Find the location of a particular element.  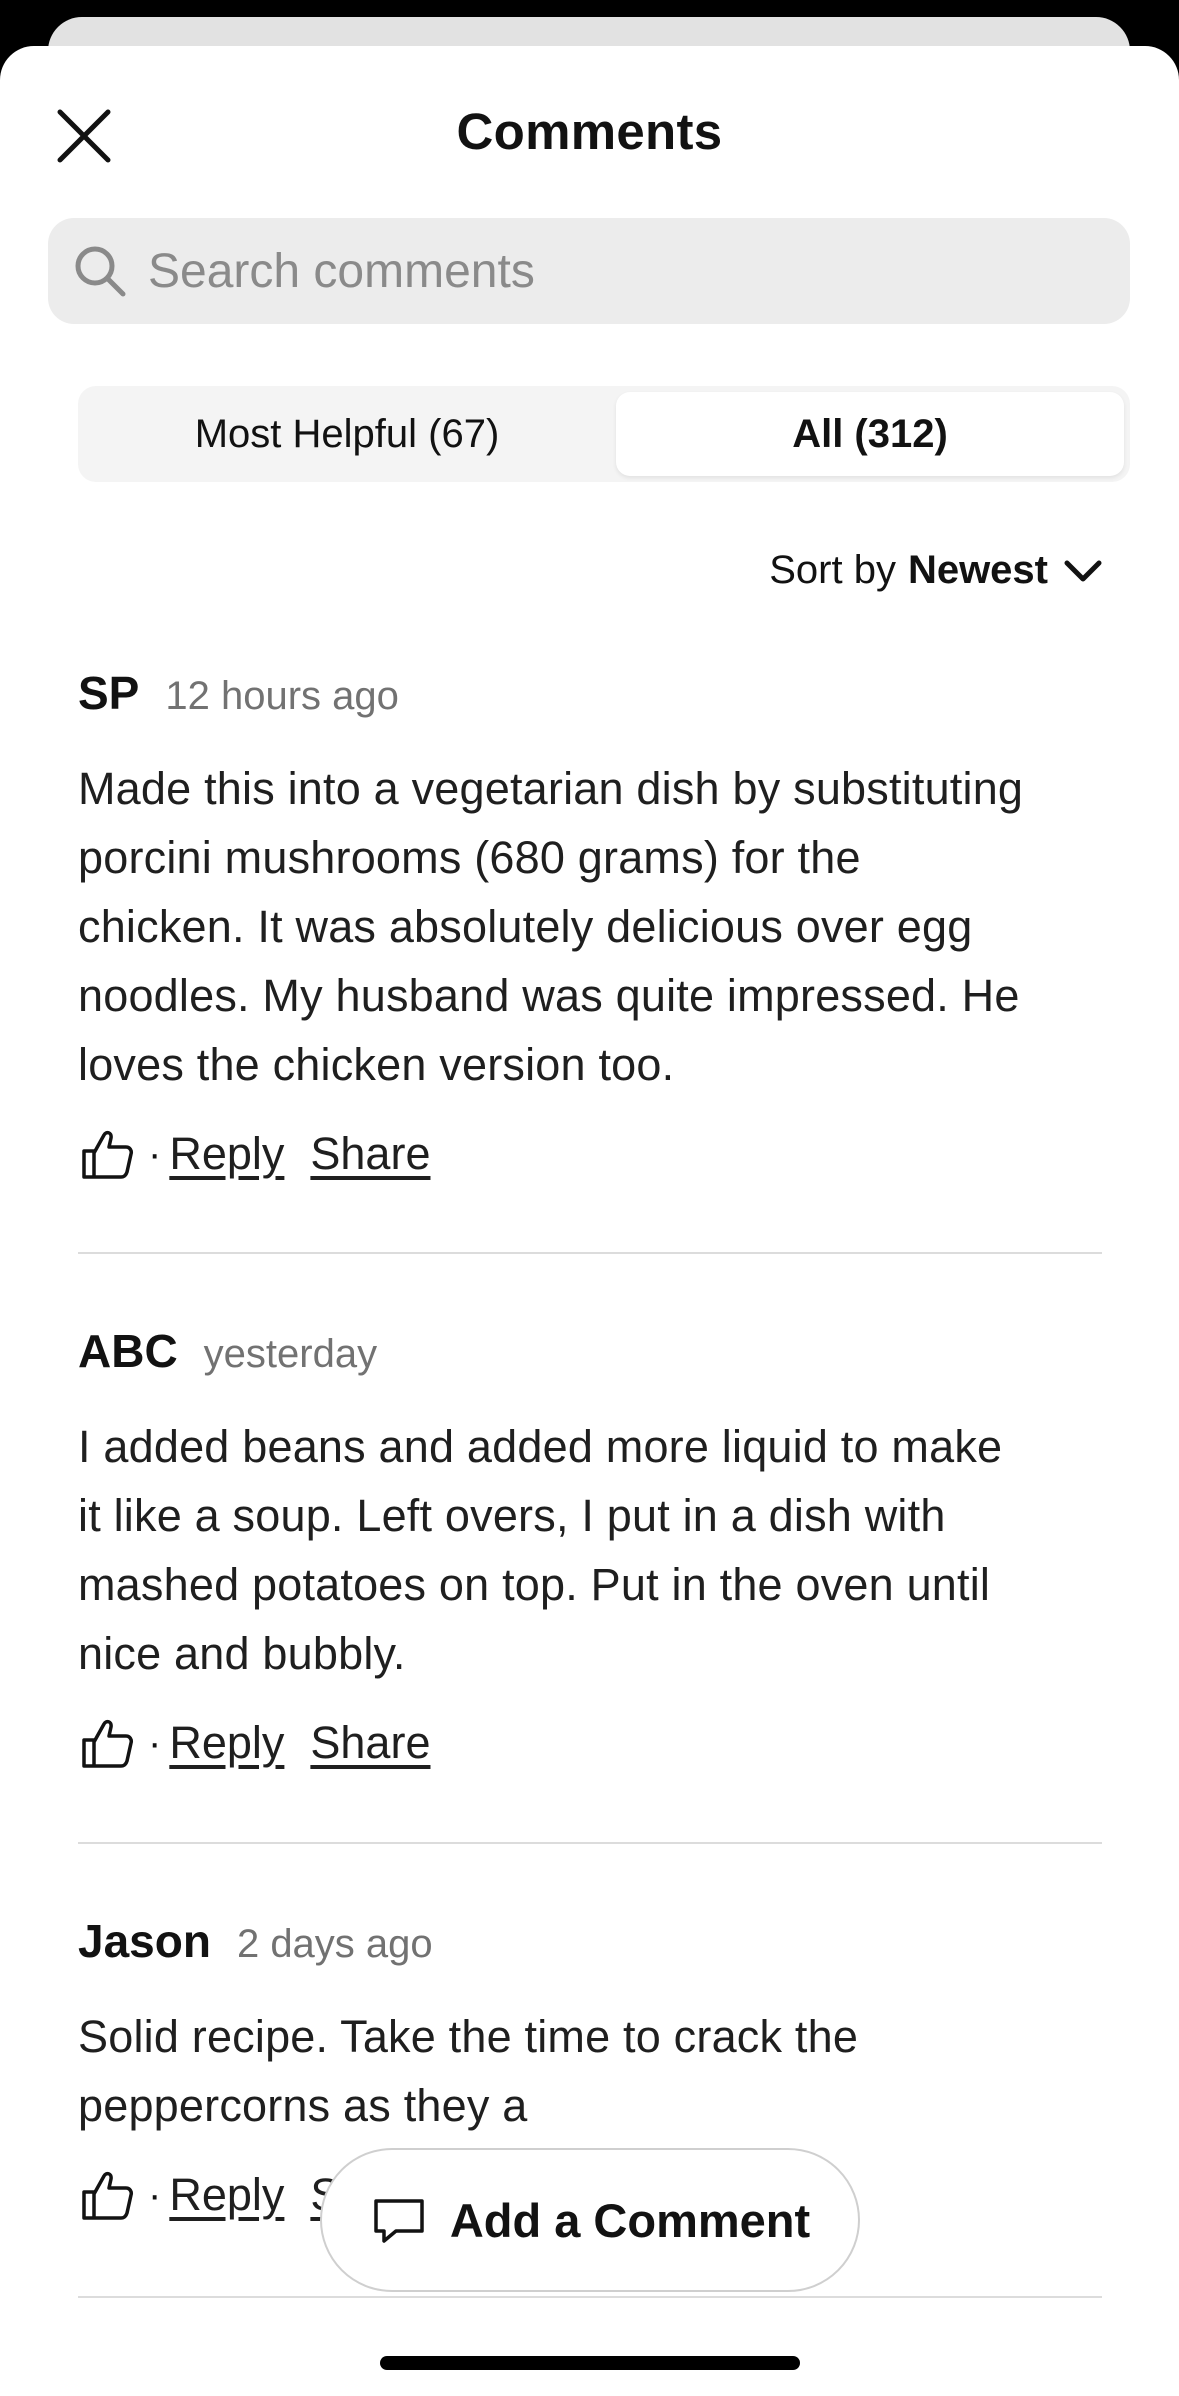

comment-author: SP is located at coordinates (108, 693).